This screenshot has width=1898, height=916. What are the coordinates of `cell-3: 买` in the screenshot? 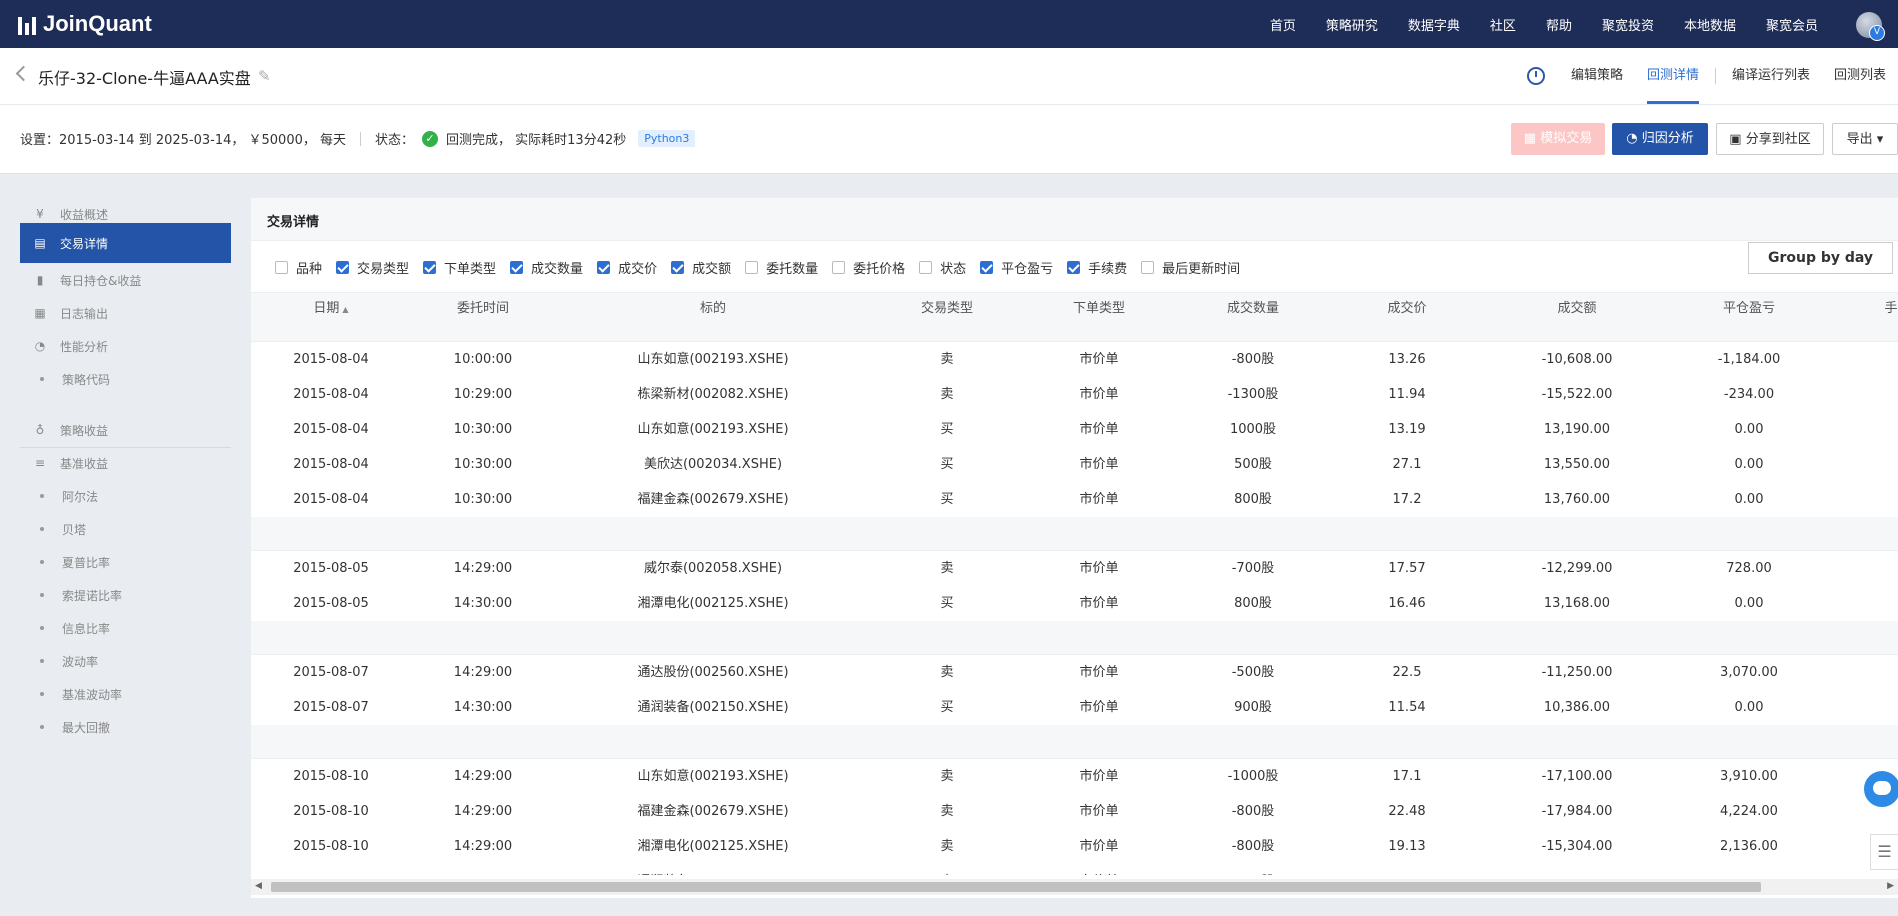 It's located at (947, 603).